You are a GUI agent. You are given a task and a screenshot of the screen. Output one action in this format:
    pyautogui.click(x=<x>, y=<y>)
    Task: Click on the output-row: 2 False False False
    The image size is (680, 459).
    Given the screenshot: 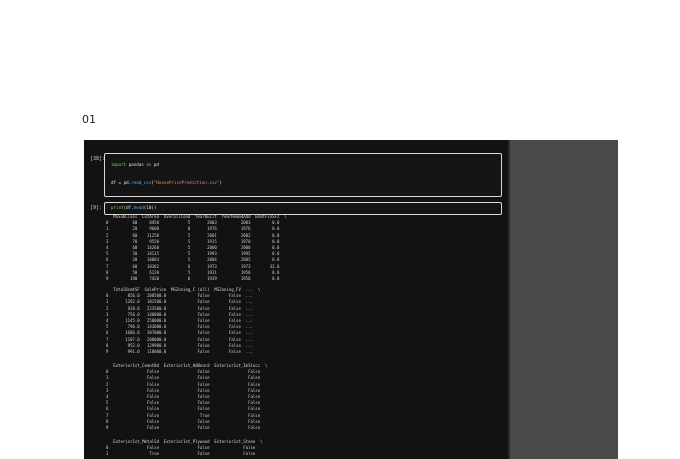 What is the action you would take?
    pyautogui.click(x=183, y=384)
    